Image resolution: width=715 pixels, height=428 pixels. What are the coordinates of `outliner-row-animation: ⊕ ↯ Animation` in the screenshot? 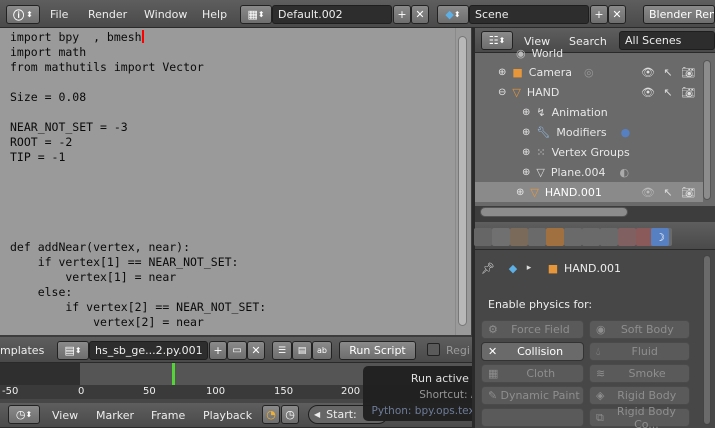 It's located at (588, 112).